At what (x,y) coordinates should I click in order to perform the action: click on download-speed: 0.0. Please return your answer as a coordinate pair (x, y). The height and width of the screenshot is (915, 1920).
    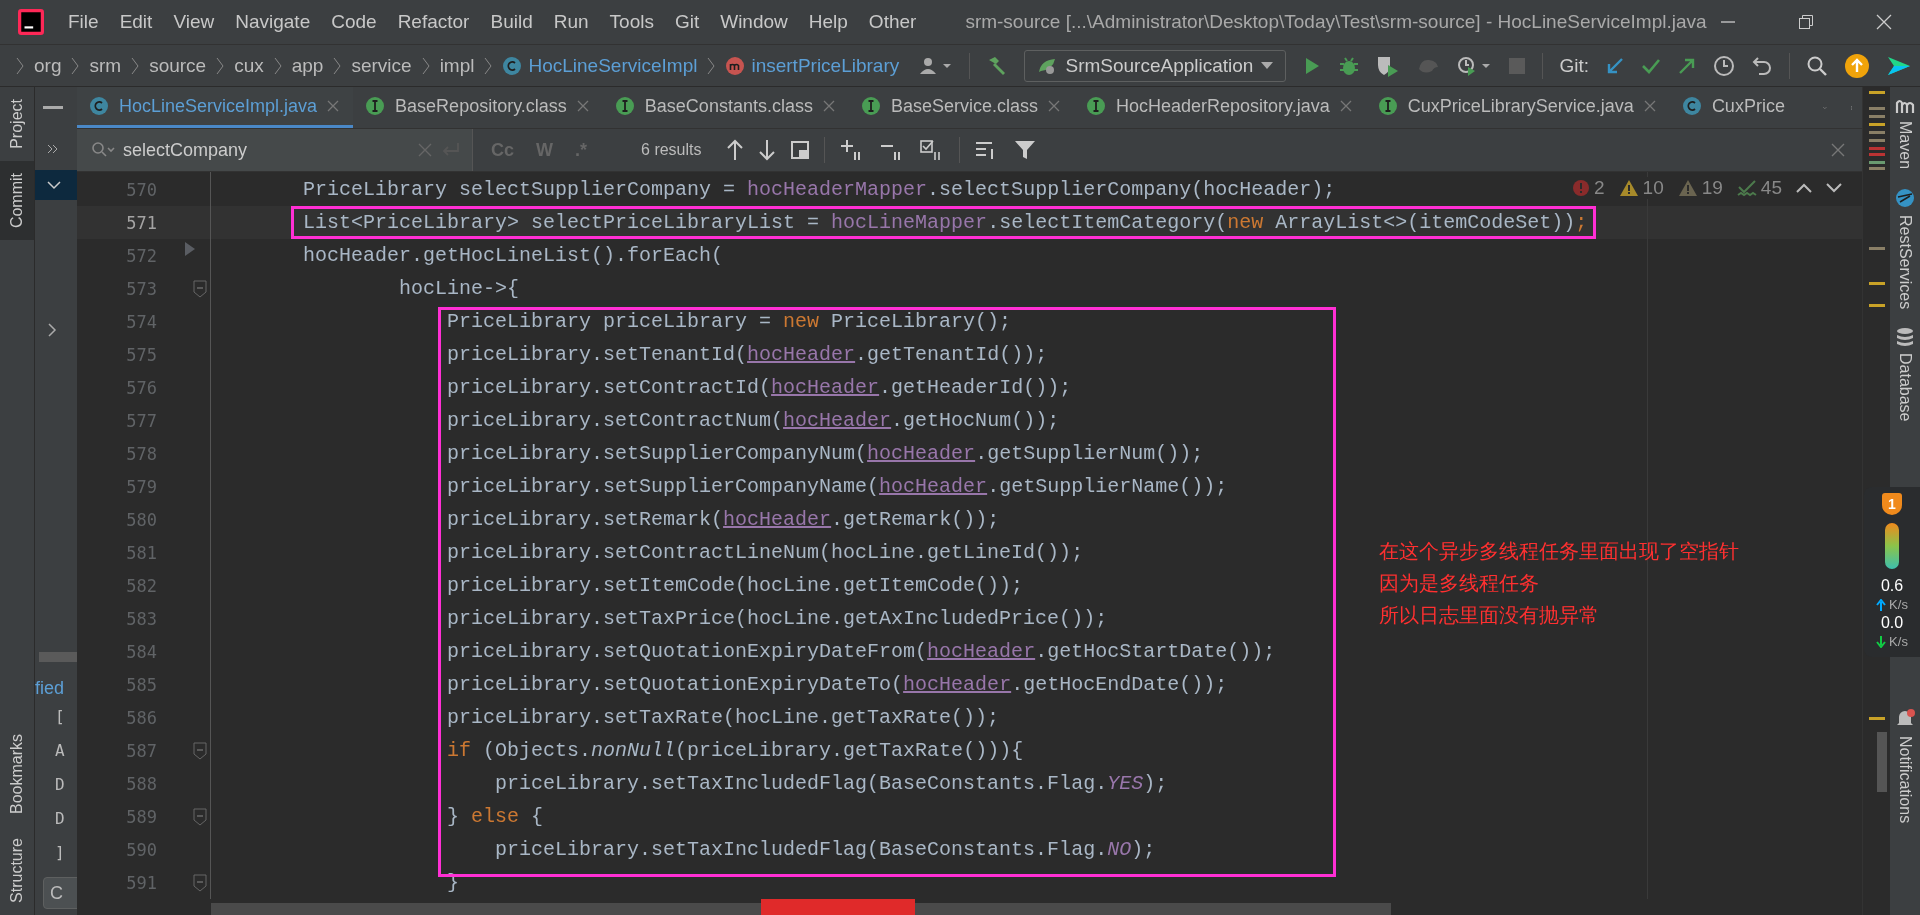
    Looking at the image, I should click on (1892, 623).